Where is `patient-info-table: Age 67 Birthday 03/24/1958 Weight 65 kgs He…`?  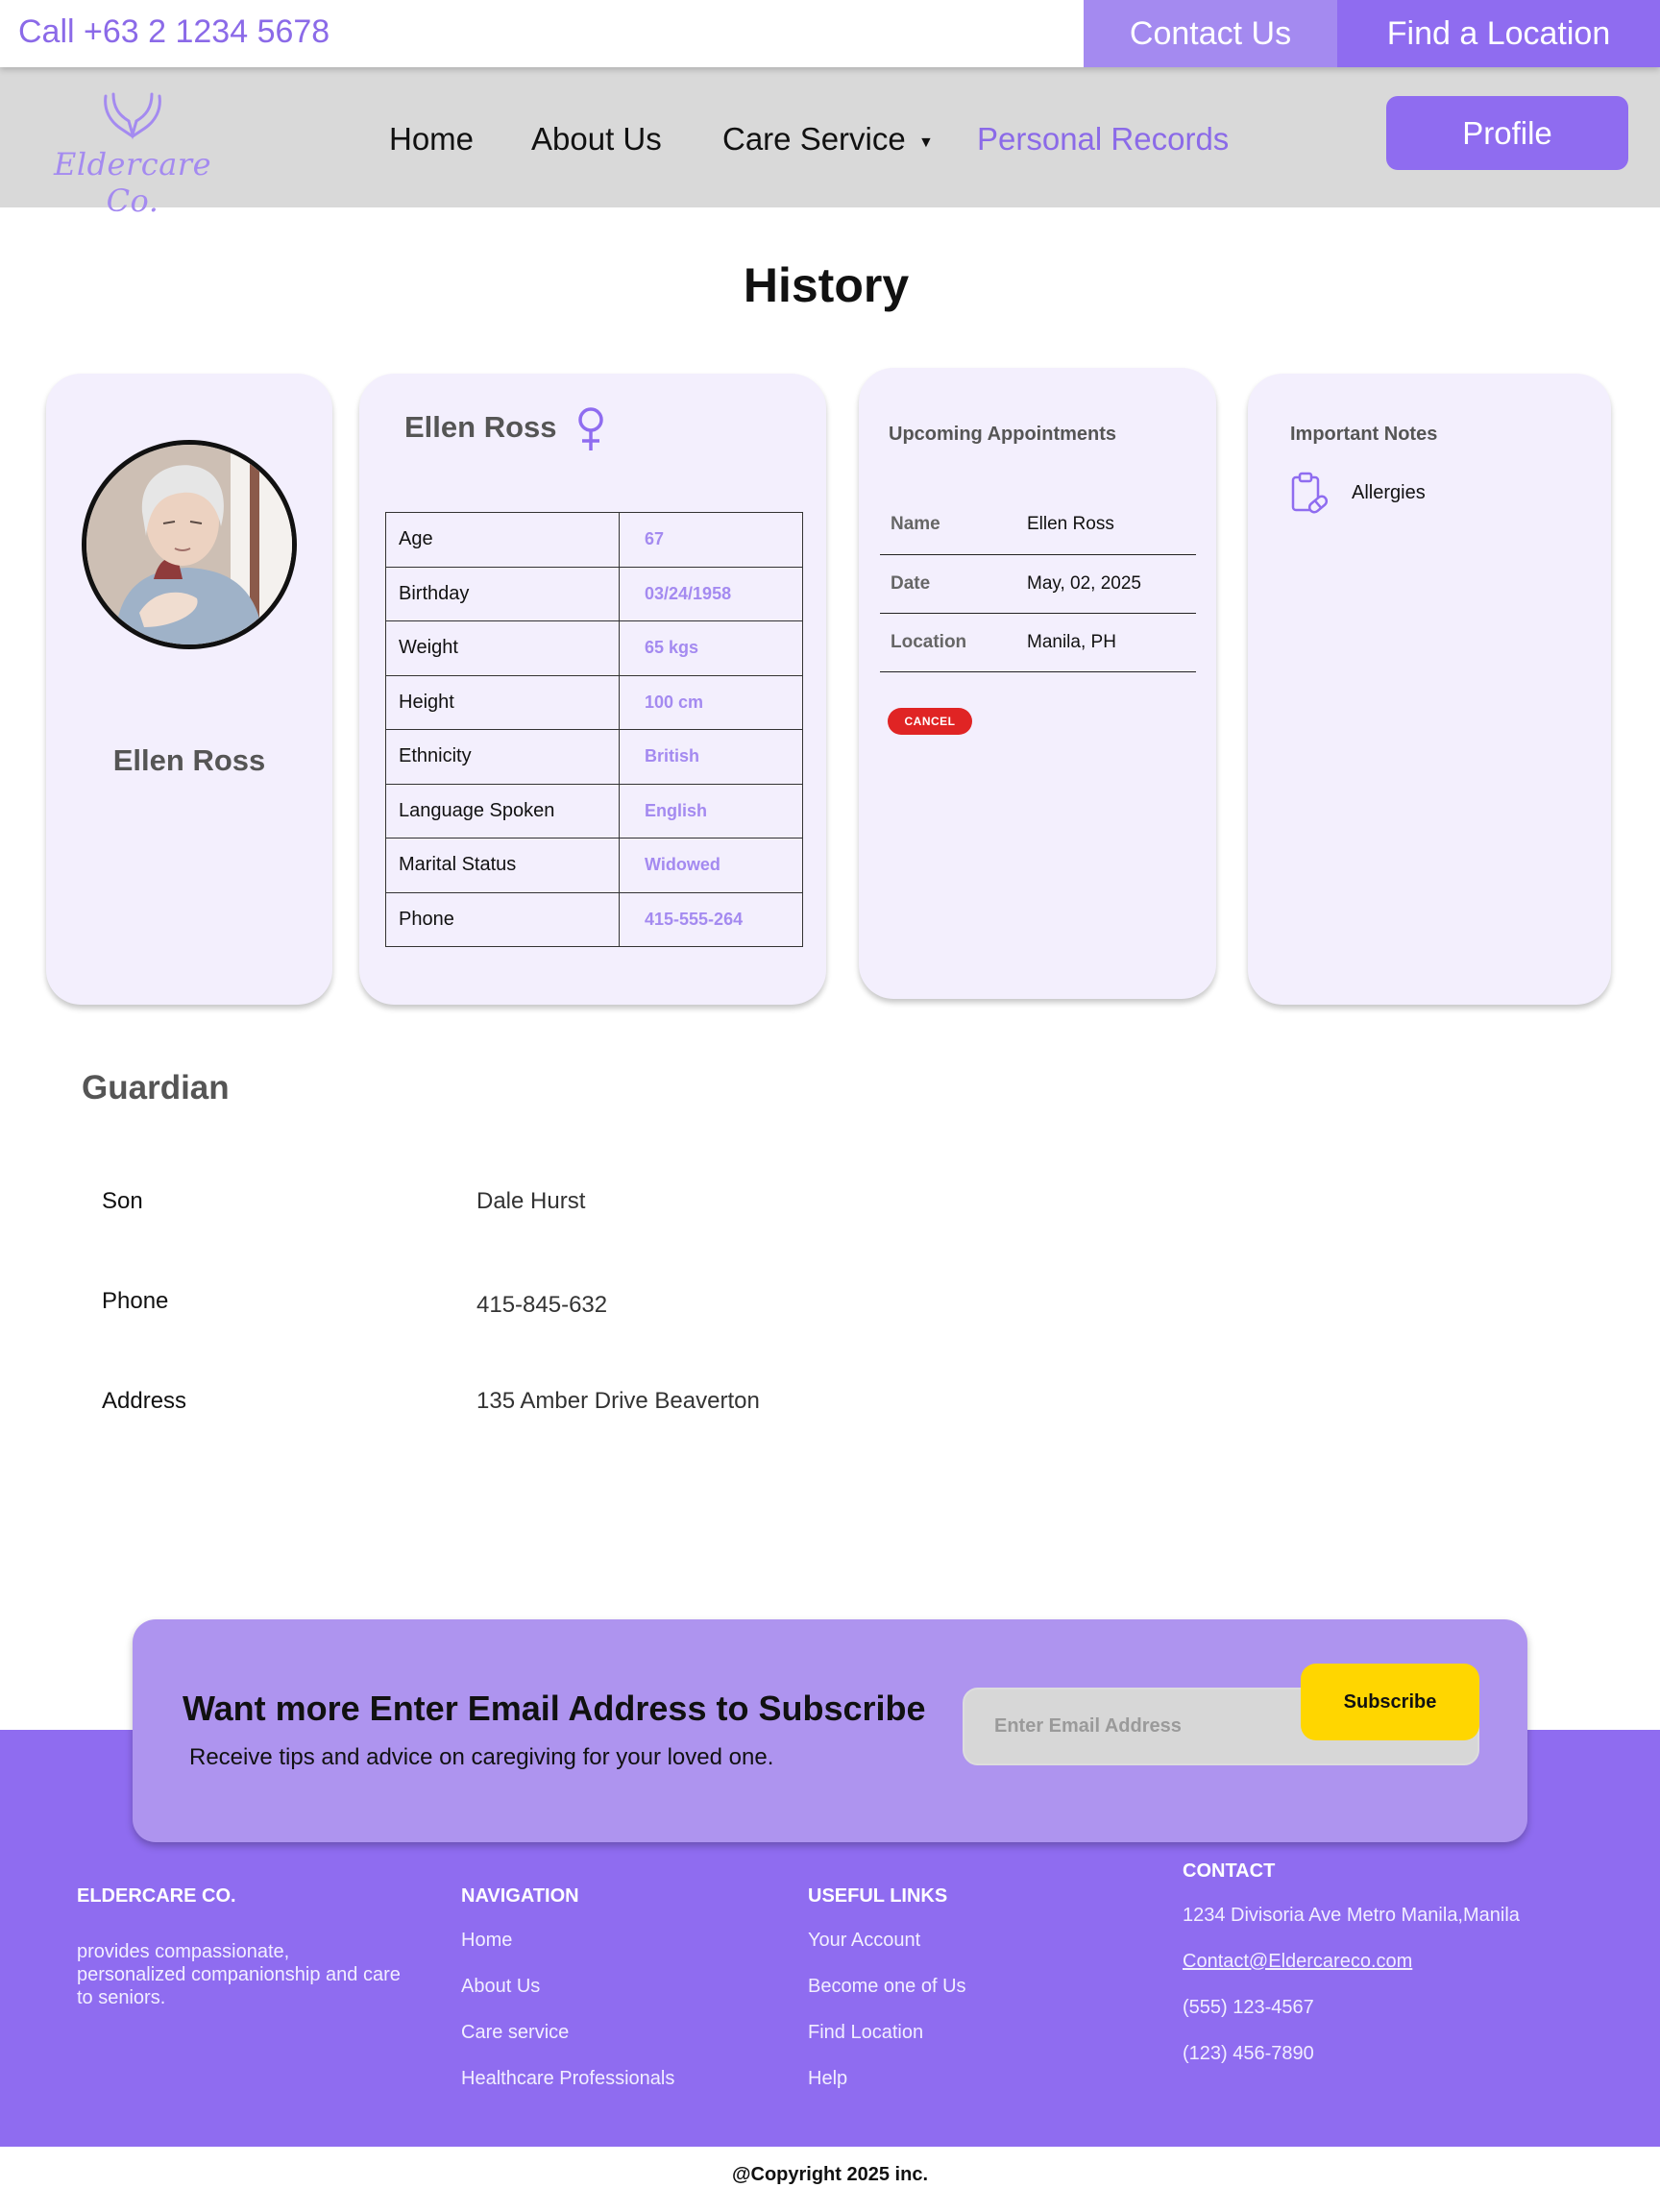 patient-info-table: Age 67 Birthday 03/24/1958 Weight 65 kgs He… is located at coordinates (594, 729).